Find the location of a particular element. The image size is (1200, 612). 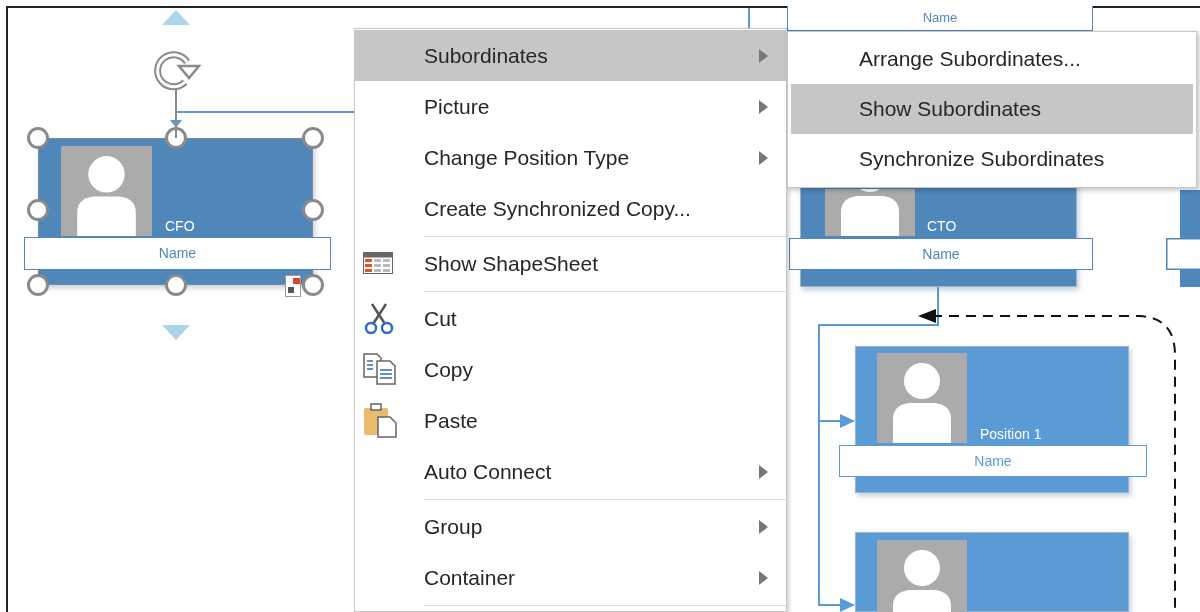

position-title: Position 1 is located at coordinates (1011, 434).